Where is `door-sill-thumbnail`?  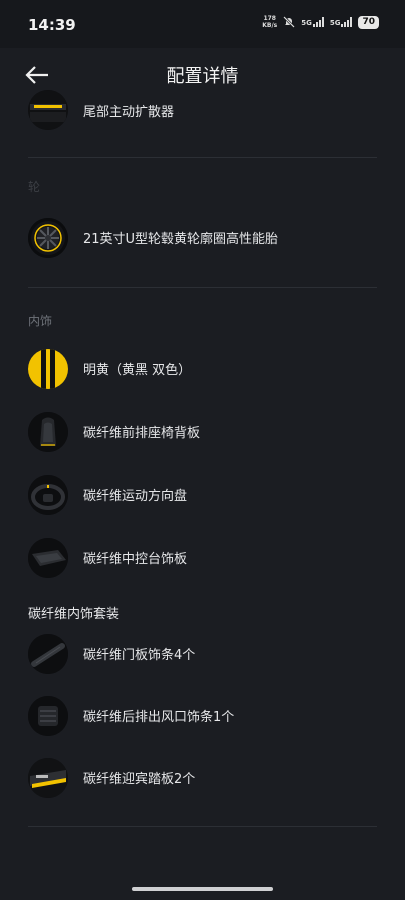 door-sill-thumbnail is located at coordinates (48, 778).